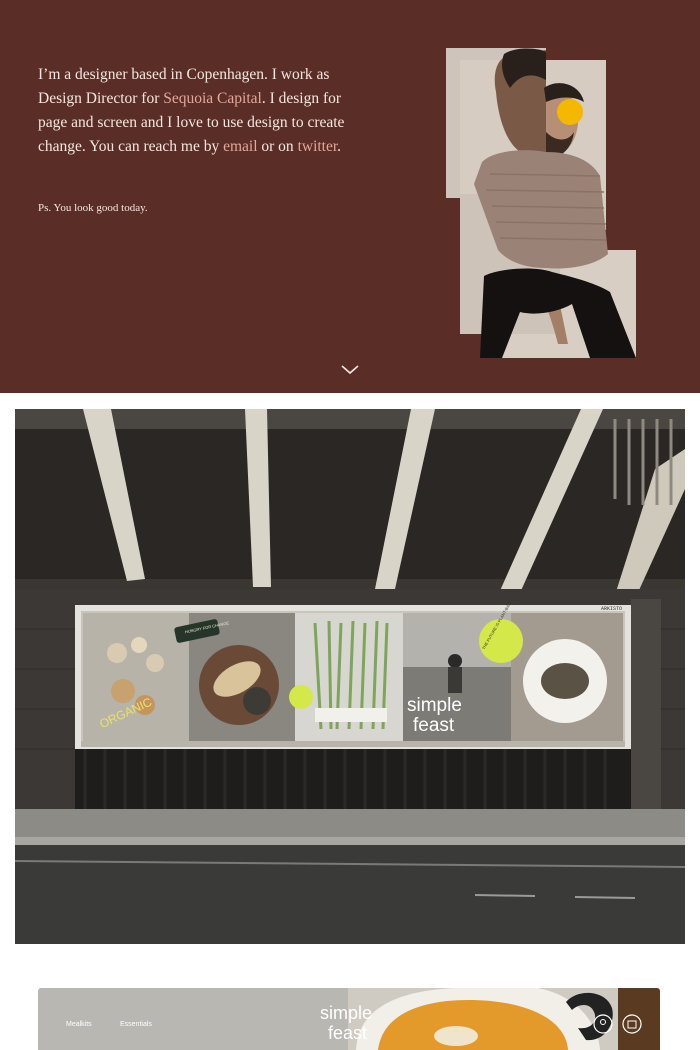  I want to click on road, so click(350, 894).